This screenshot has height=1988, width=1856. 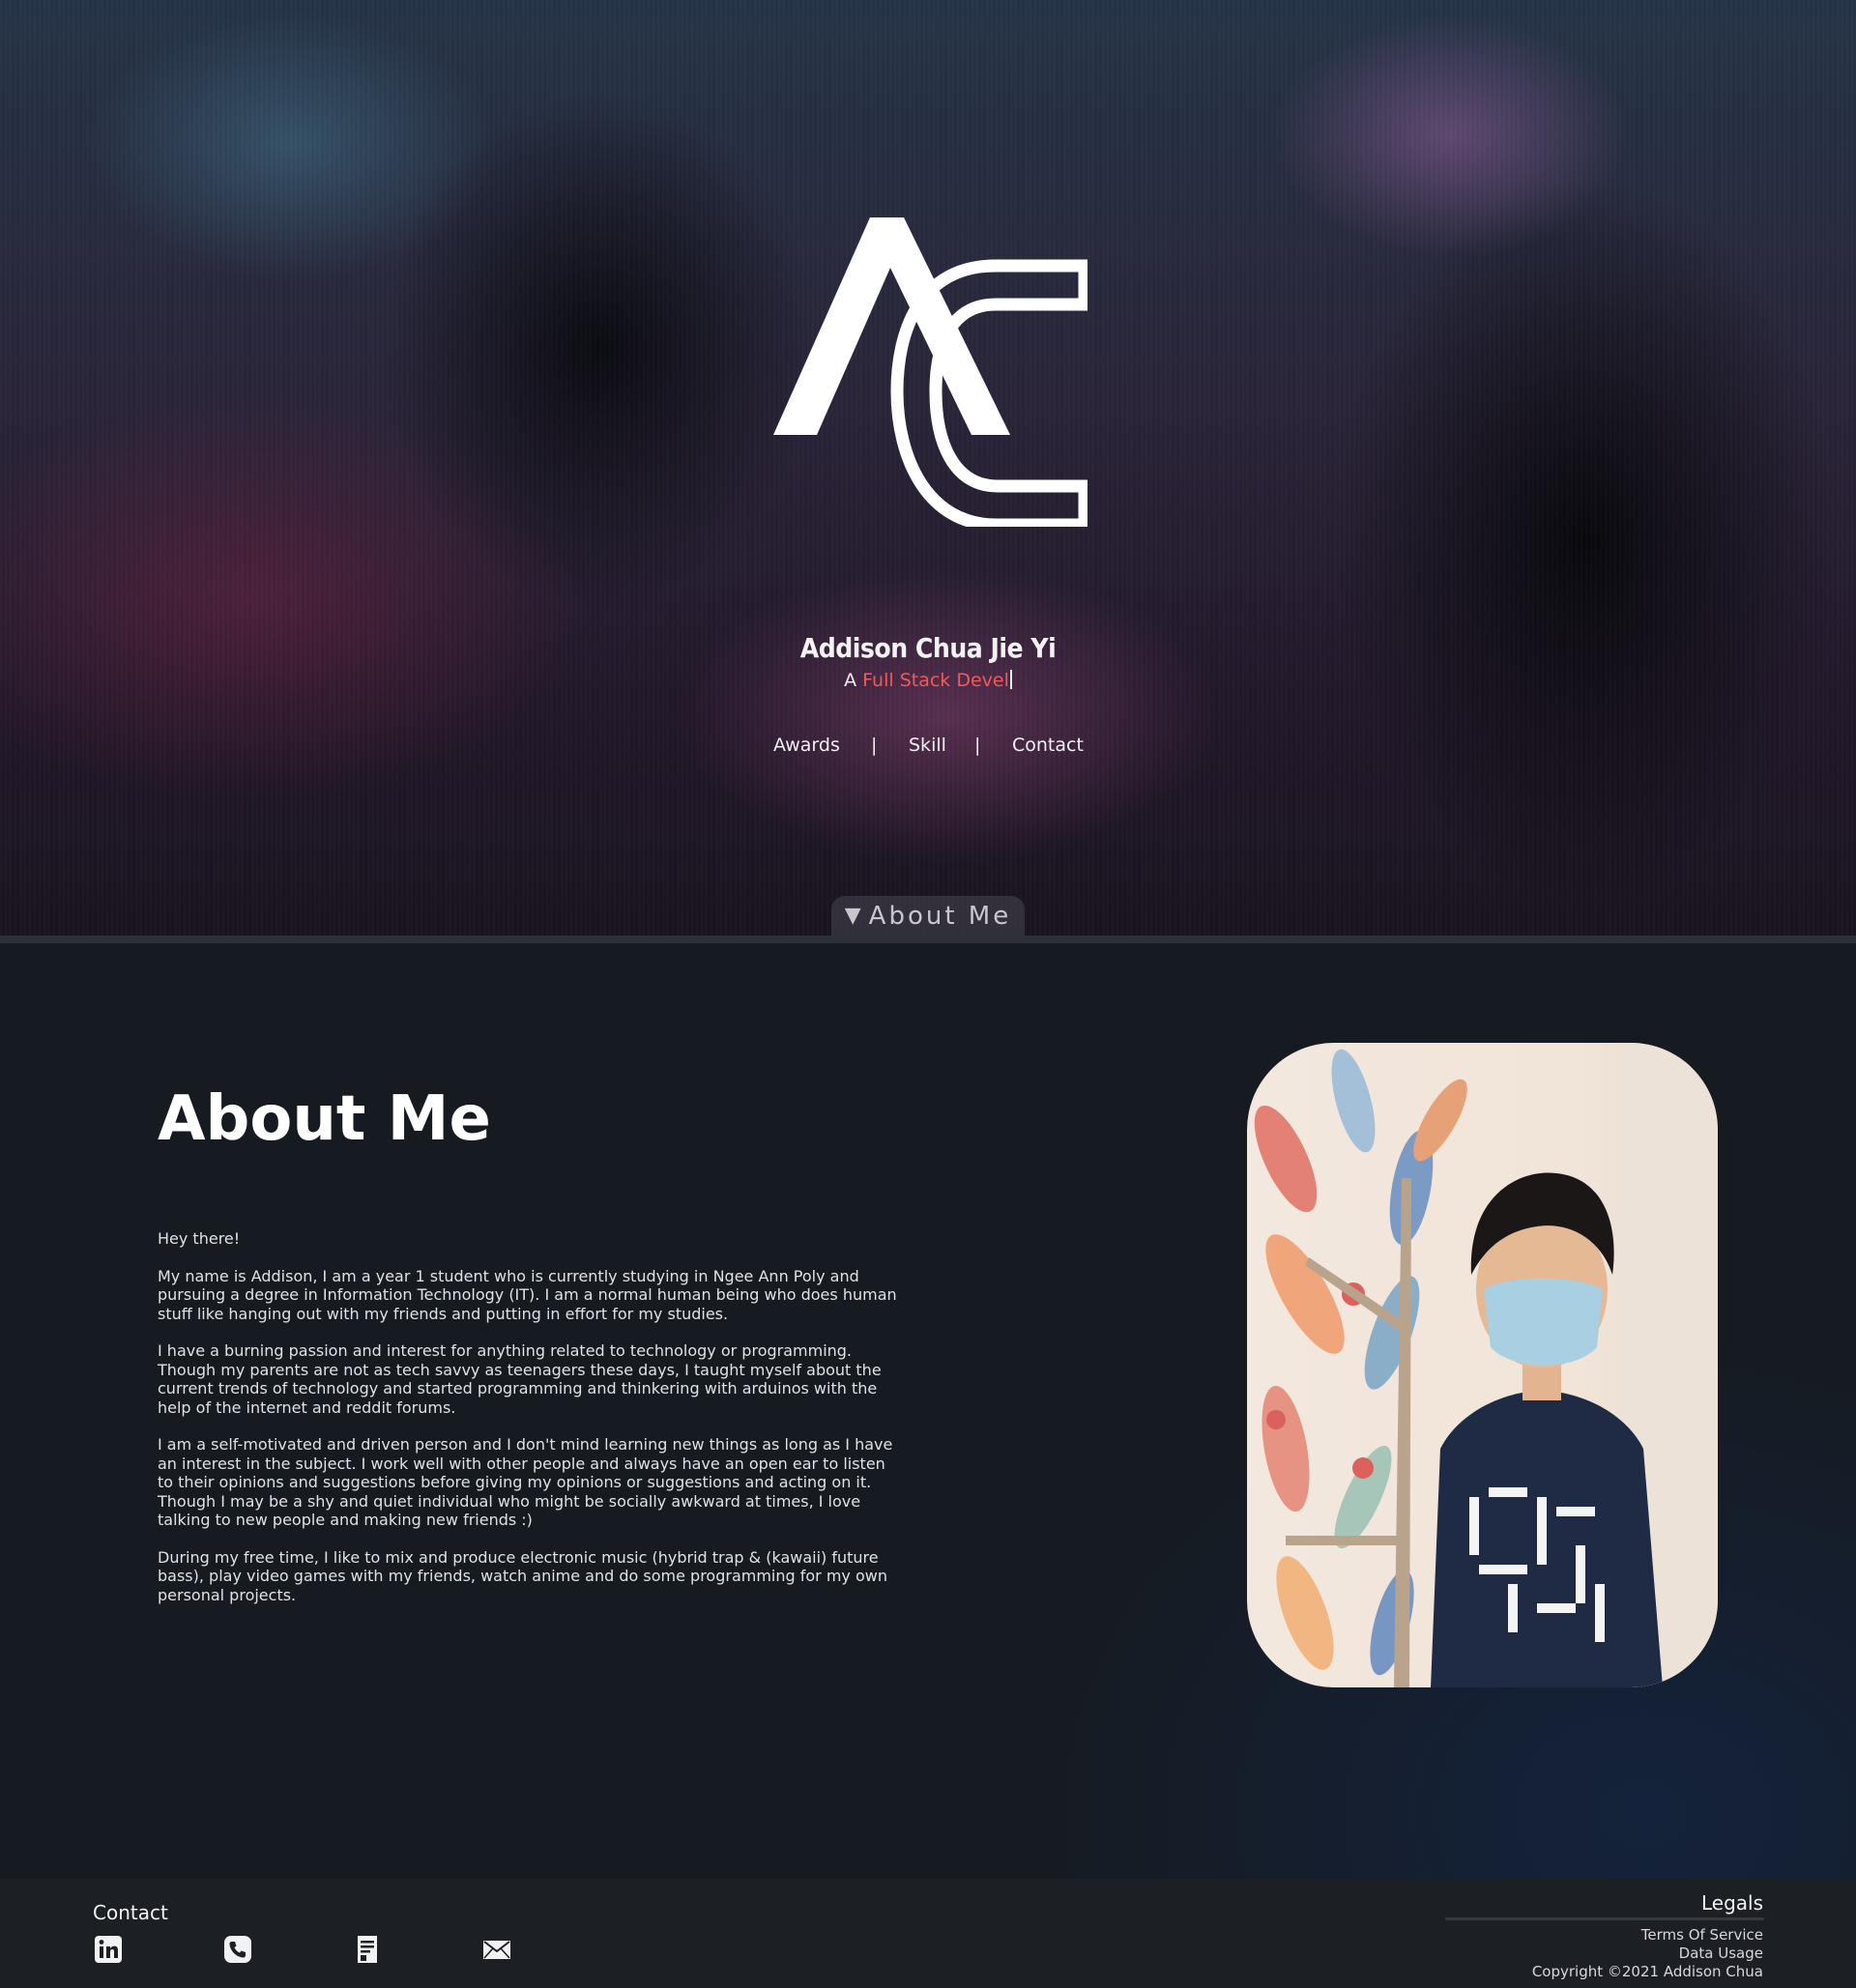 I want to click on section-divider, so click(x=928, y=939).